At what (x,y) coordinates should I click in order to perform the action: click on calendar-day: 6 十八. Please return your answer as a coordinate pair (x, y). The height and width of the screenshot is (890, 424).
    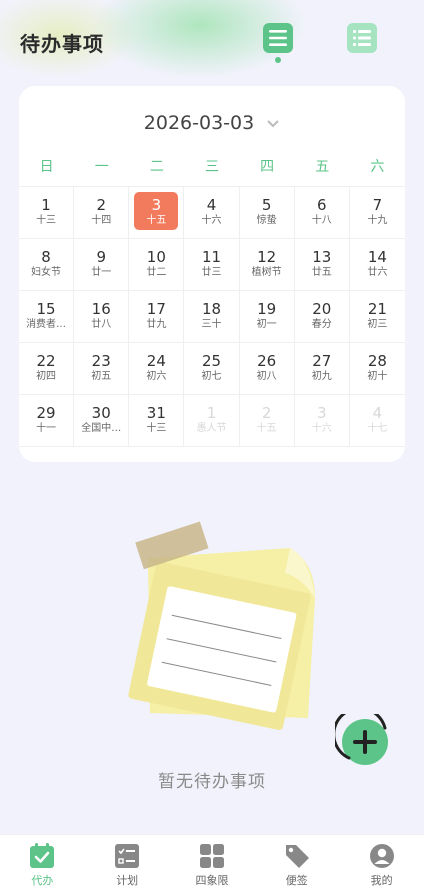
    Looking at the image, I should click on (322, 213).